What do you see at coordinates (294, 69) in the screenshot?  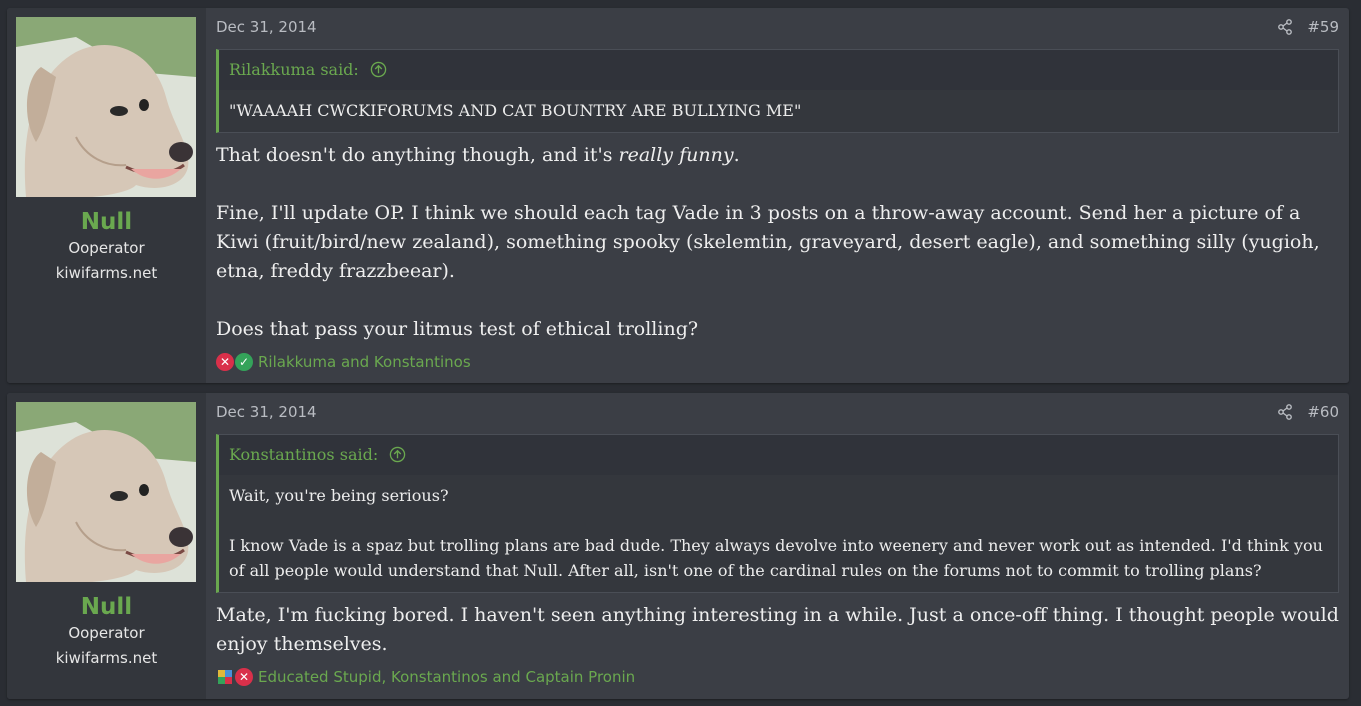 I see `quote-author: Rilakkuma said:` at bounding box center [294, 69].